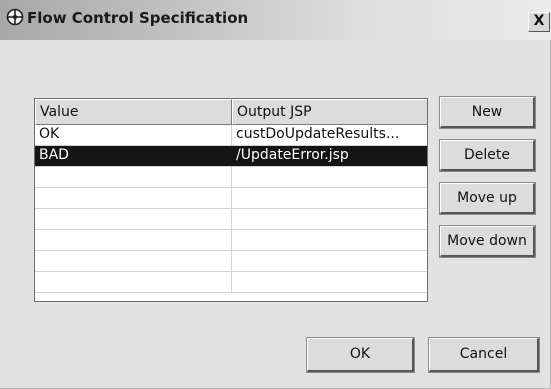 The height and width of the screenshot is (389, 551). I want to click on table-header: Value Output JSP, so click(231, 112).